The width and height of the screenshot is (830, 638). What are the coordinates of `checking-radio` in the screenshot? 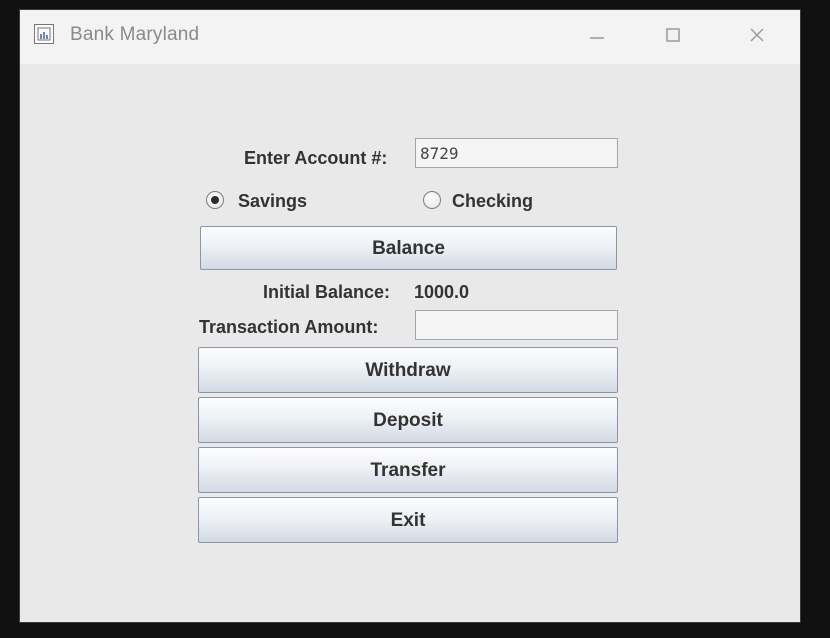 It's located at (432, 200).